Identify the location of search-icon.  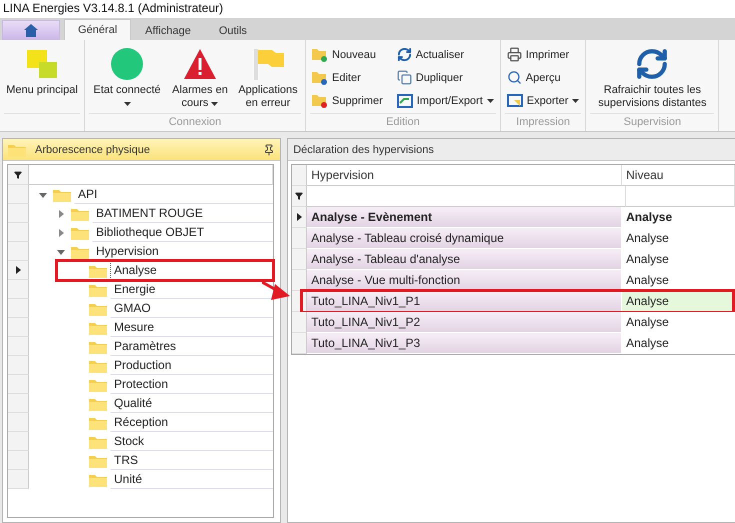
(514, 77).